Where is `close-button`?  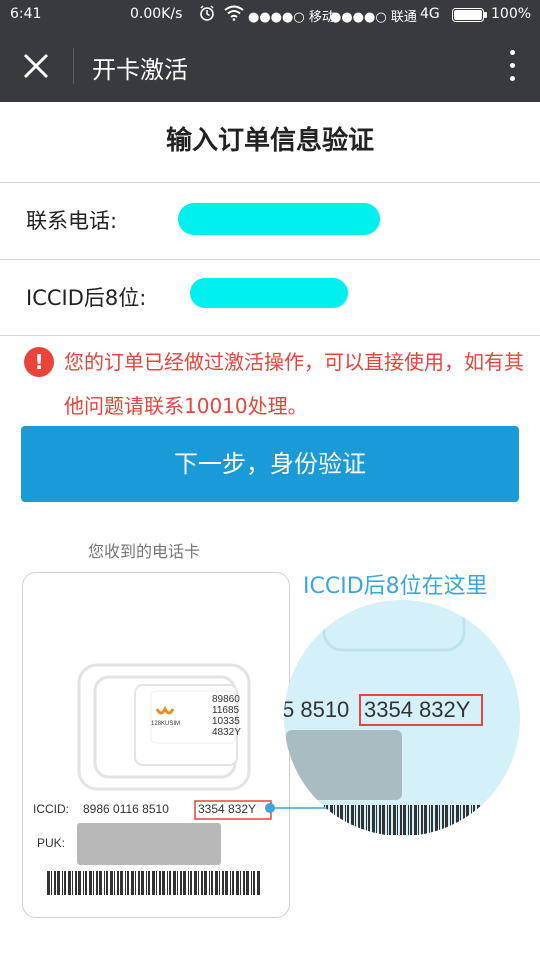 close-button is located at coordinates (36, 66).